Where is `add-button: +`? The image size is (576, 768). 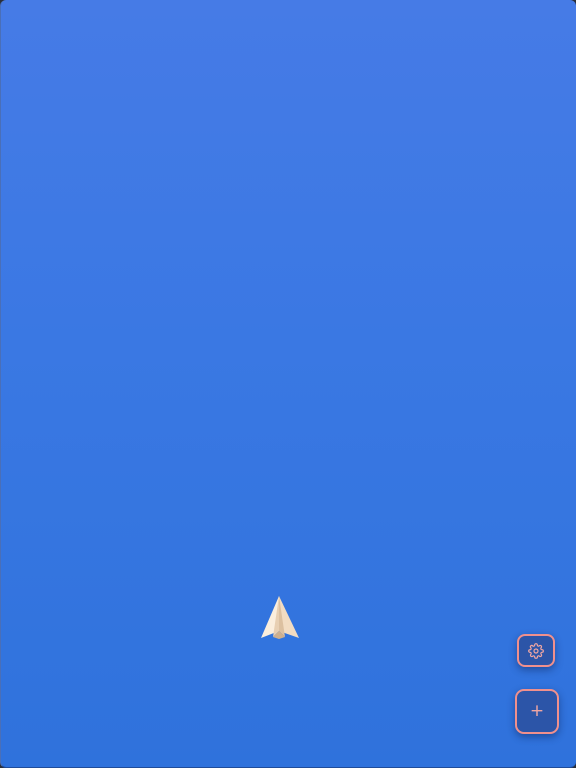
add-button: + is located at coordinates (537, 711).